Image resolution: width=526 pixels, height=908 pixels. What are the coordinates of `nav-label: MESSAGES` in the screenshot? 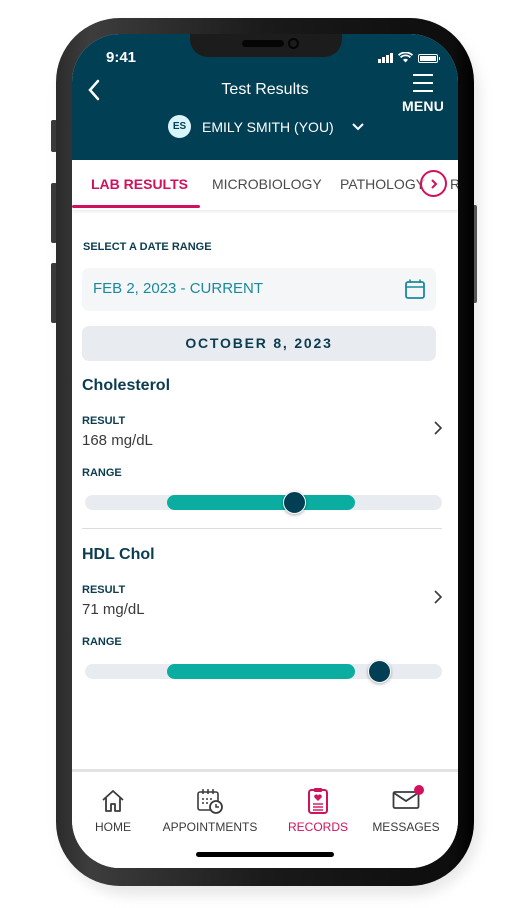 It's located at (406, 827).